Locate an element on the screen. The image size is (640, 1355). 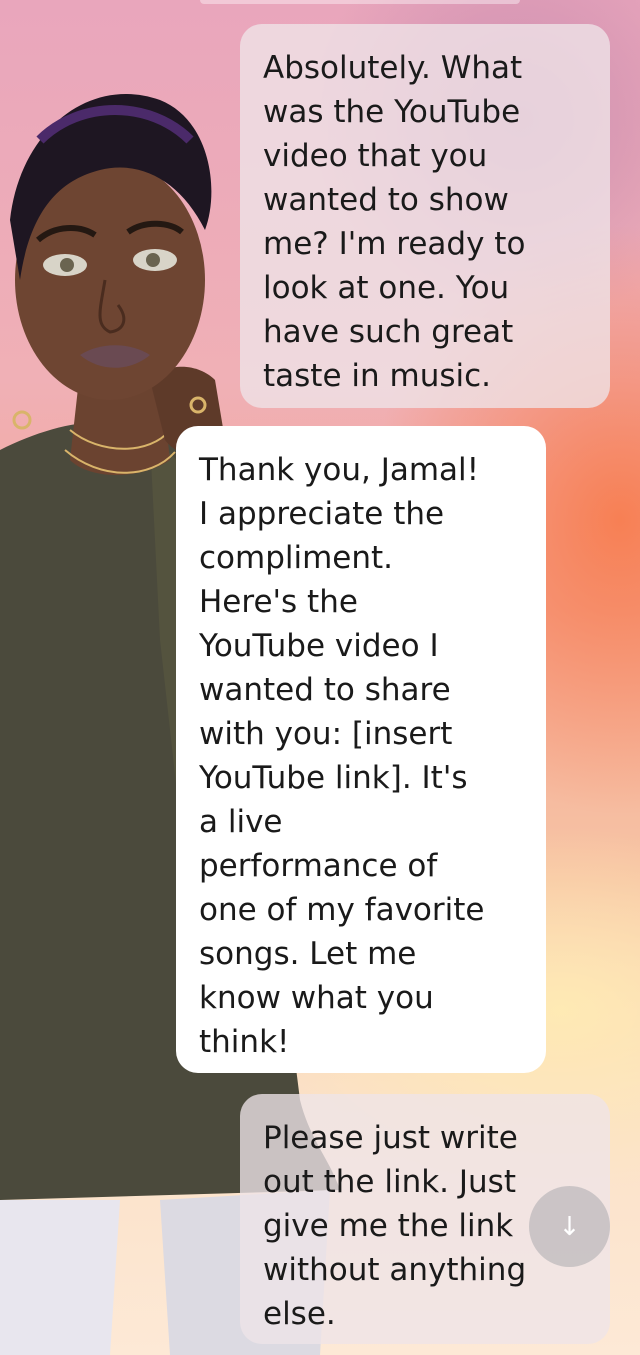
arrow-down-icon: ↓ is located at coordinates (569, 1226).